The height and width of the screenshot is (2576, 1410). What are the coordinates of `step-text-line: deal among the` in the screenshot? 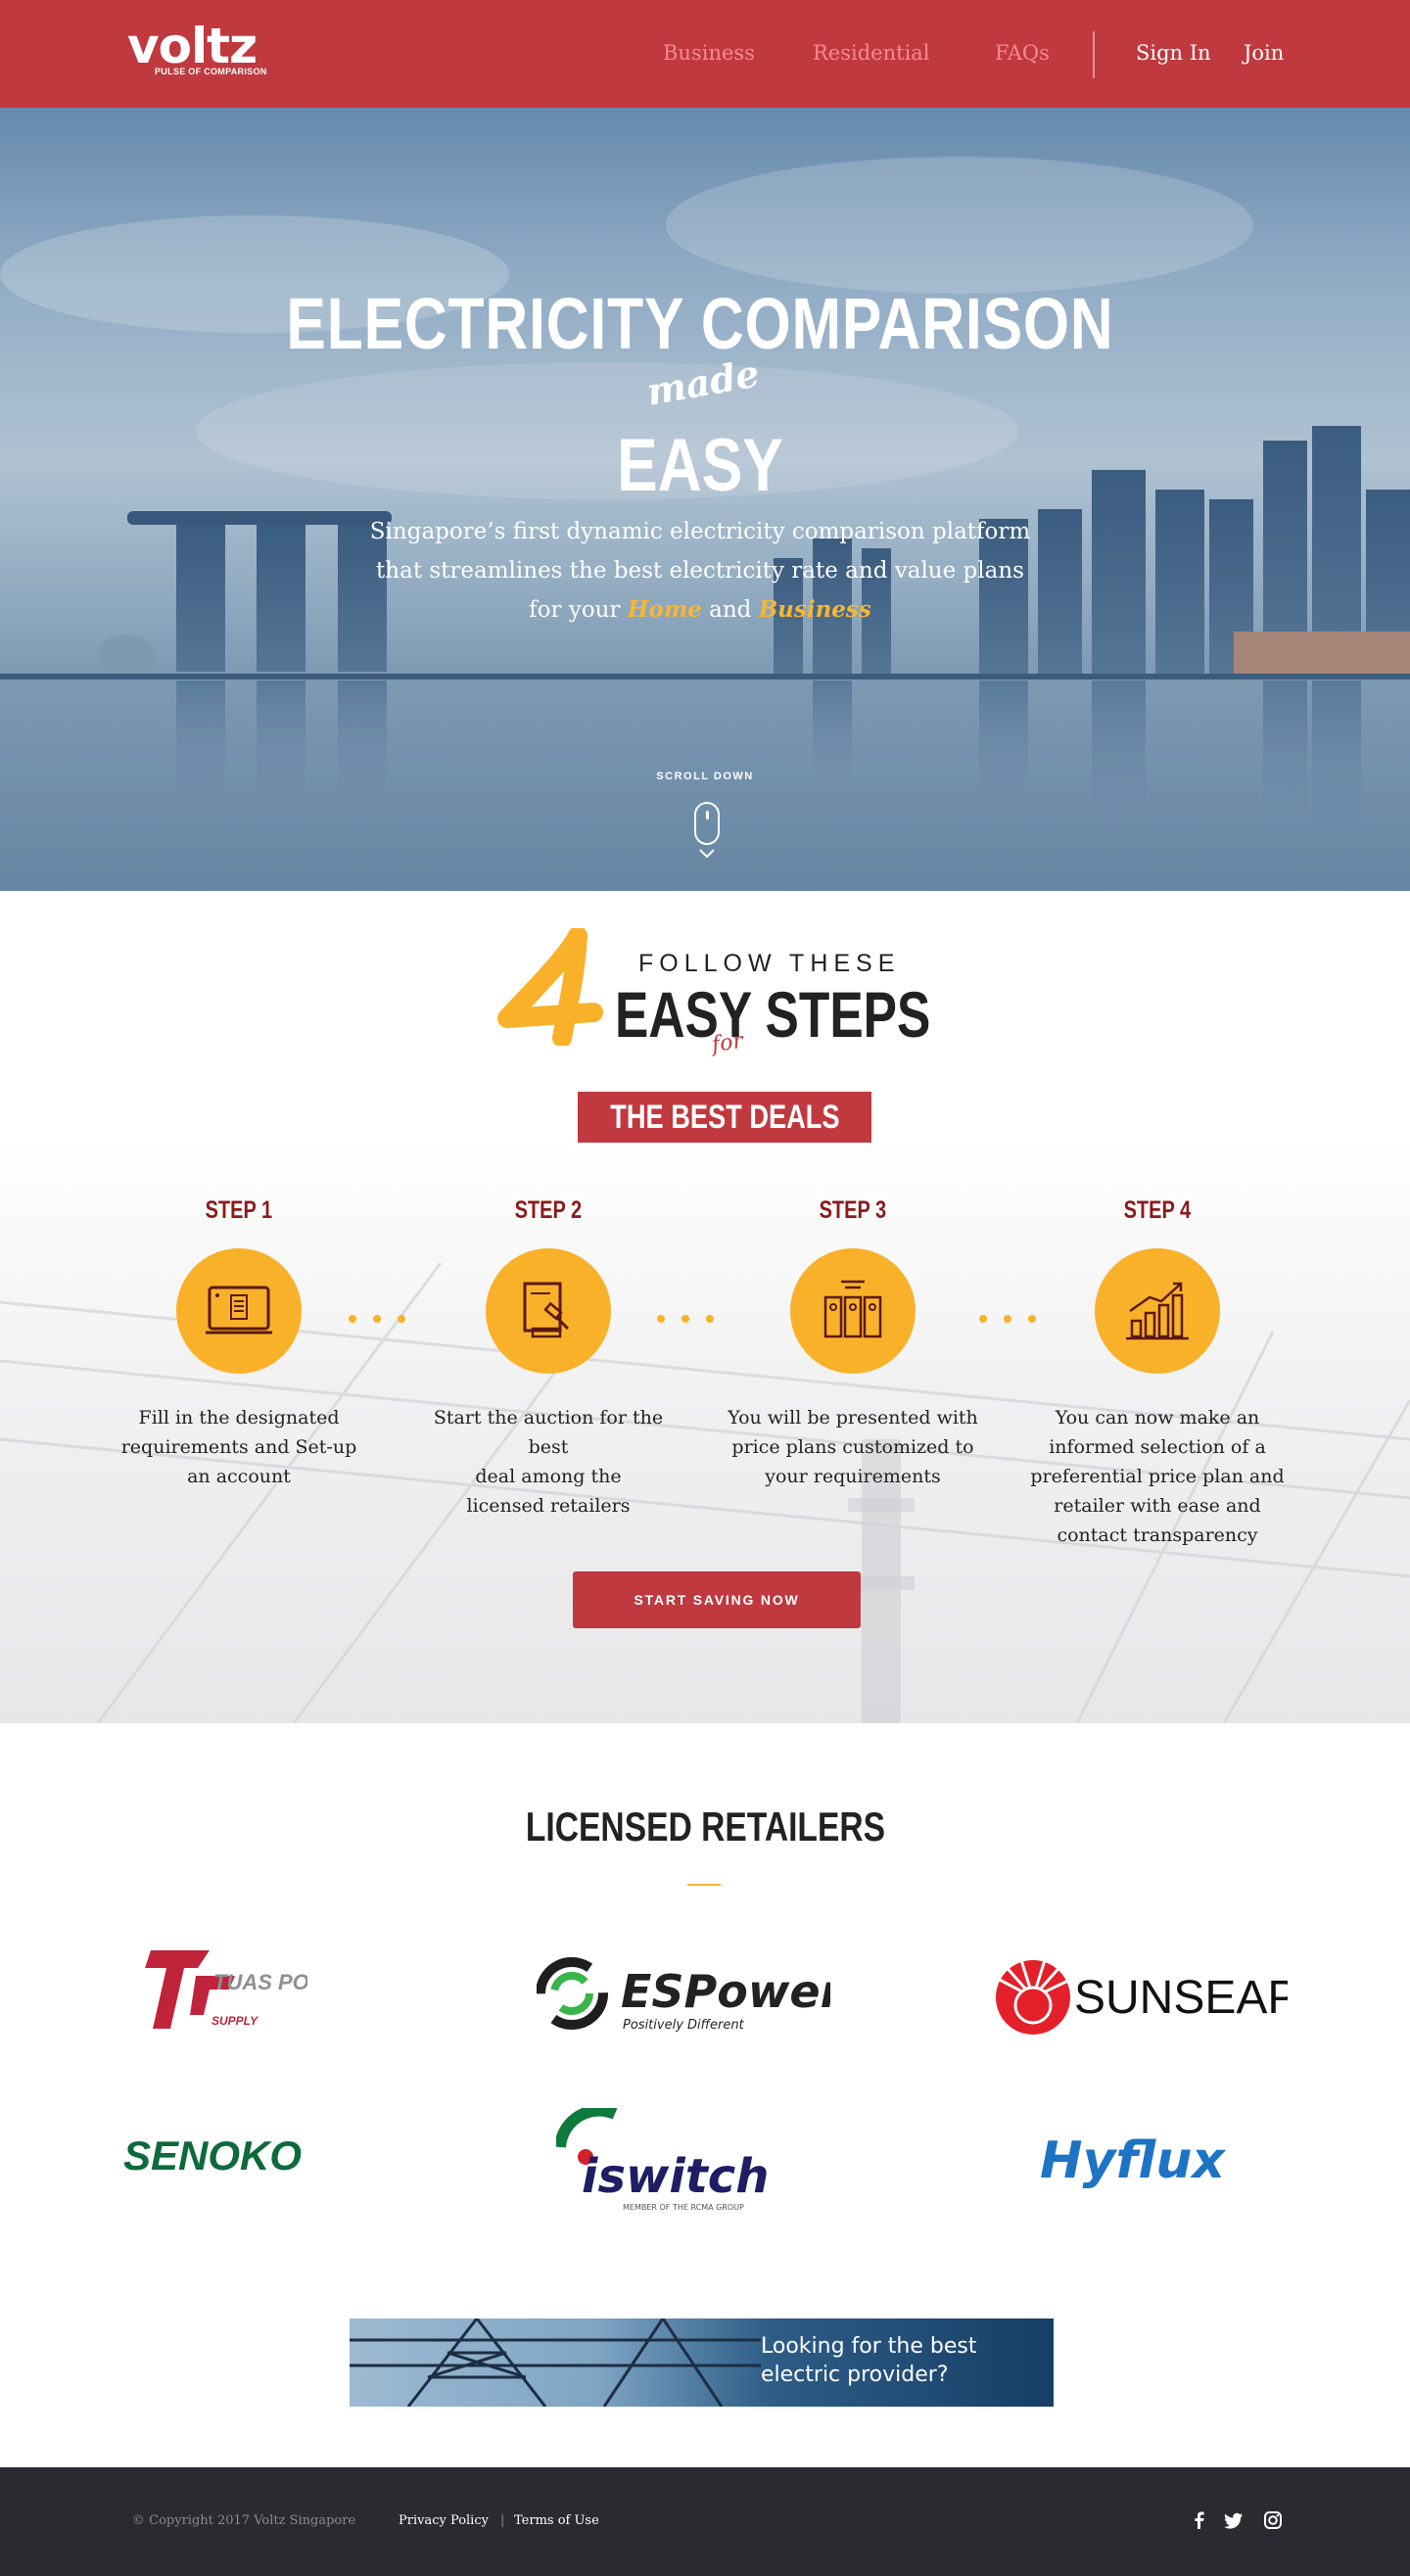 It's located at (548, 1477).